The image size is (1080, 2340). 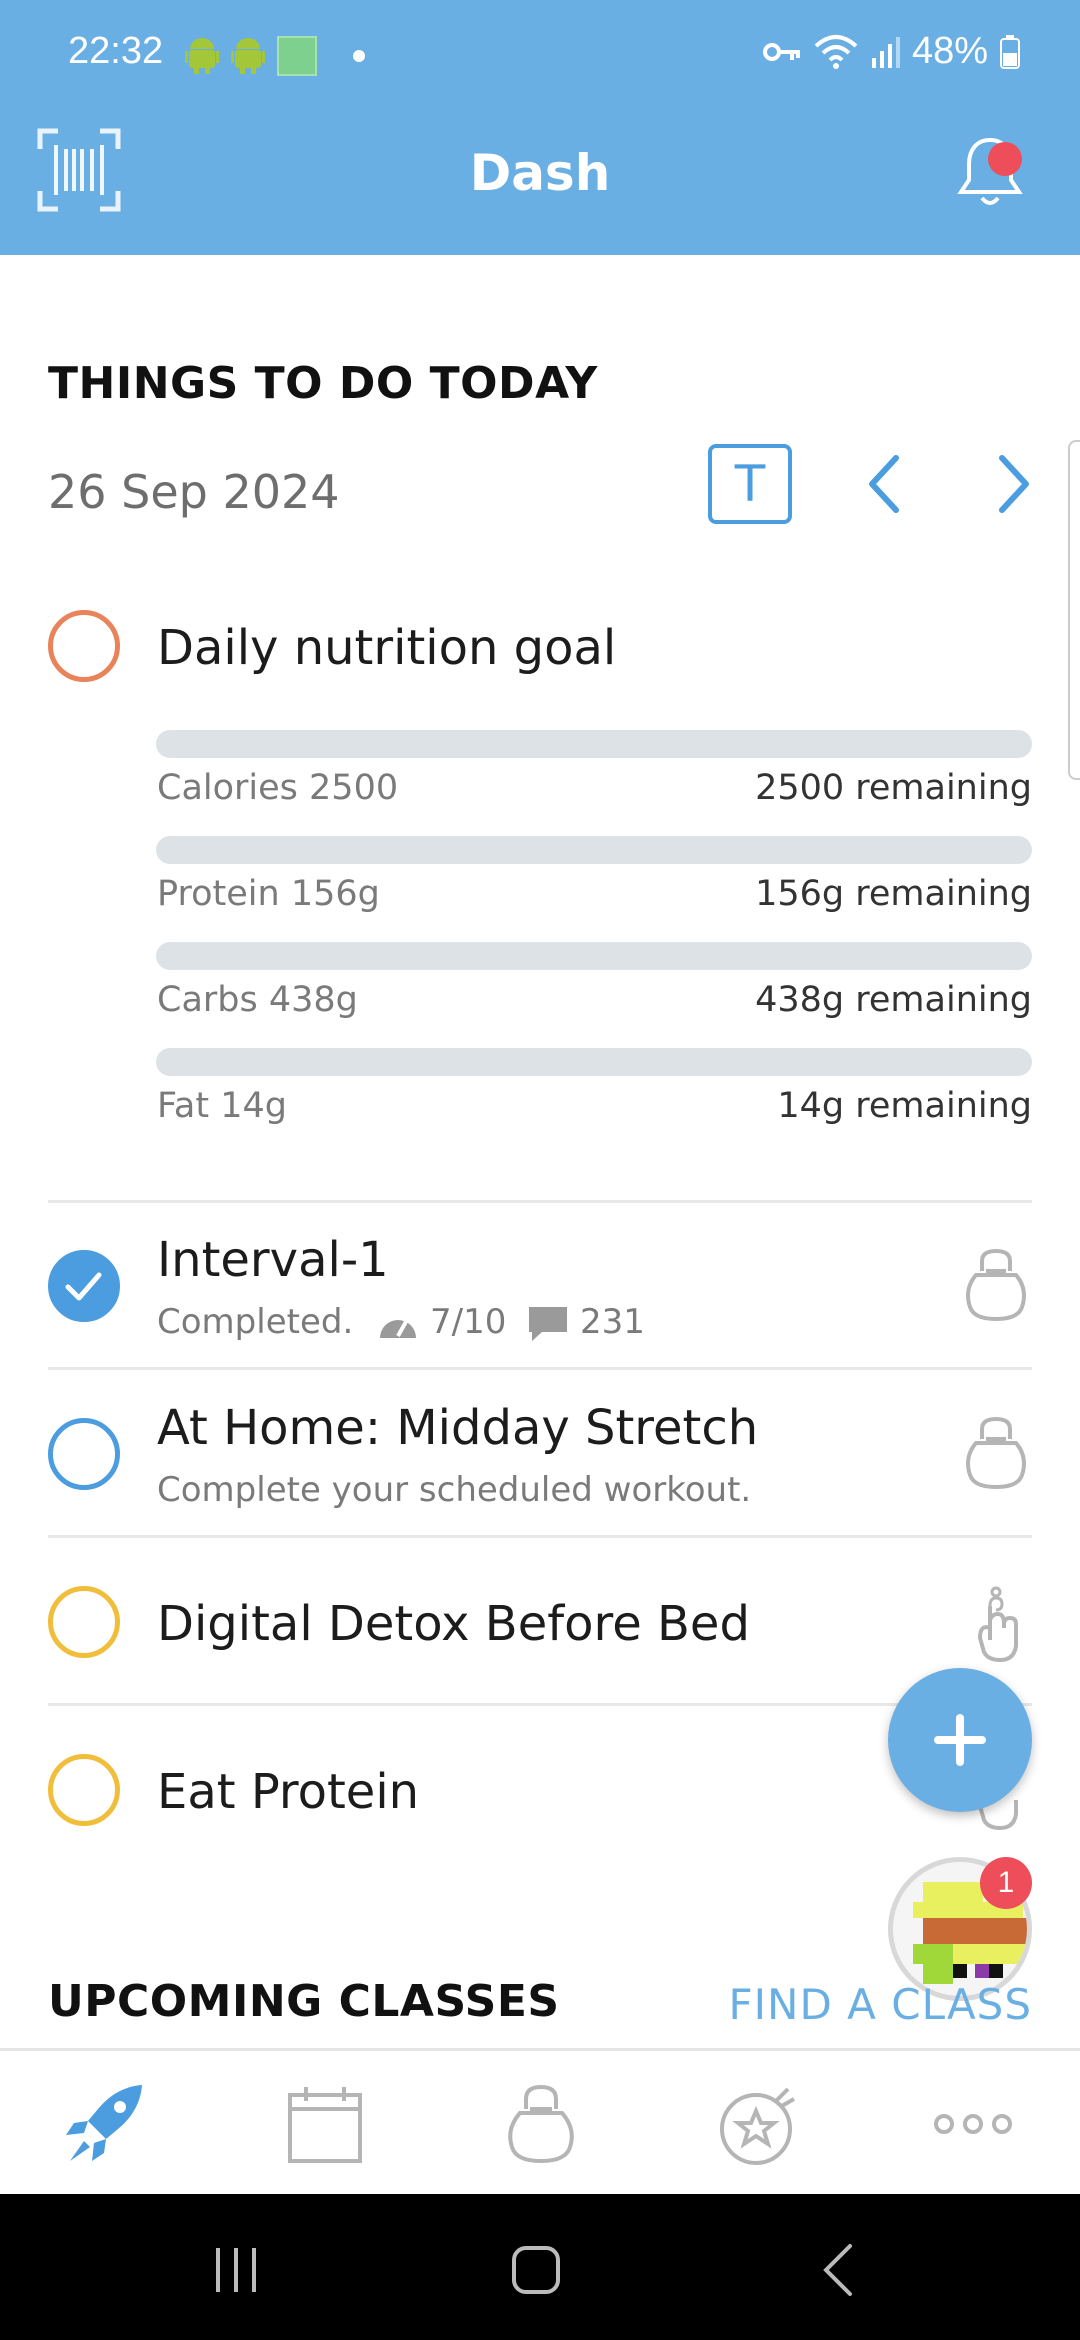 I want to click on nutrient-remaining: 156g remaining, so click(x=893, y=894).